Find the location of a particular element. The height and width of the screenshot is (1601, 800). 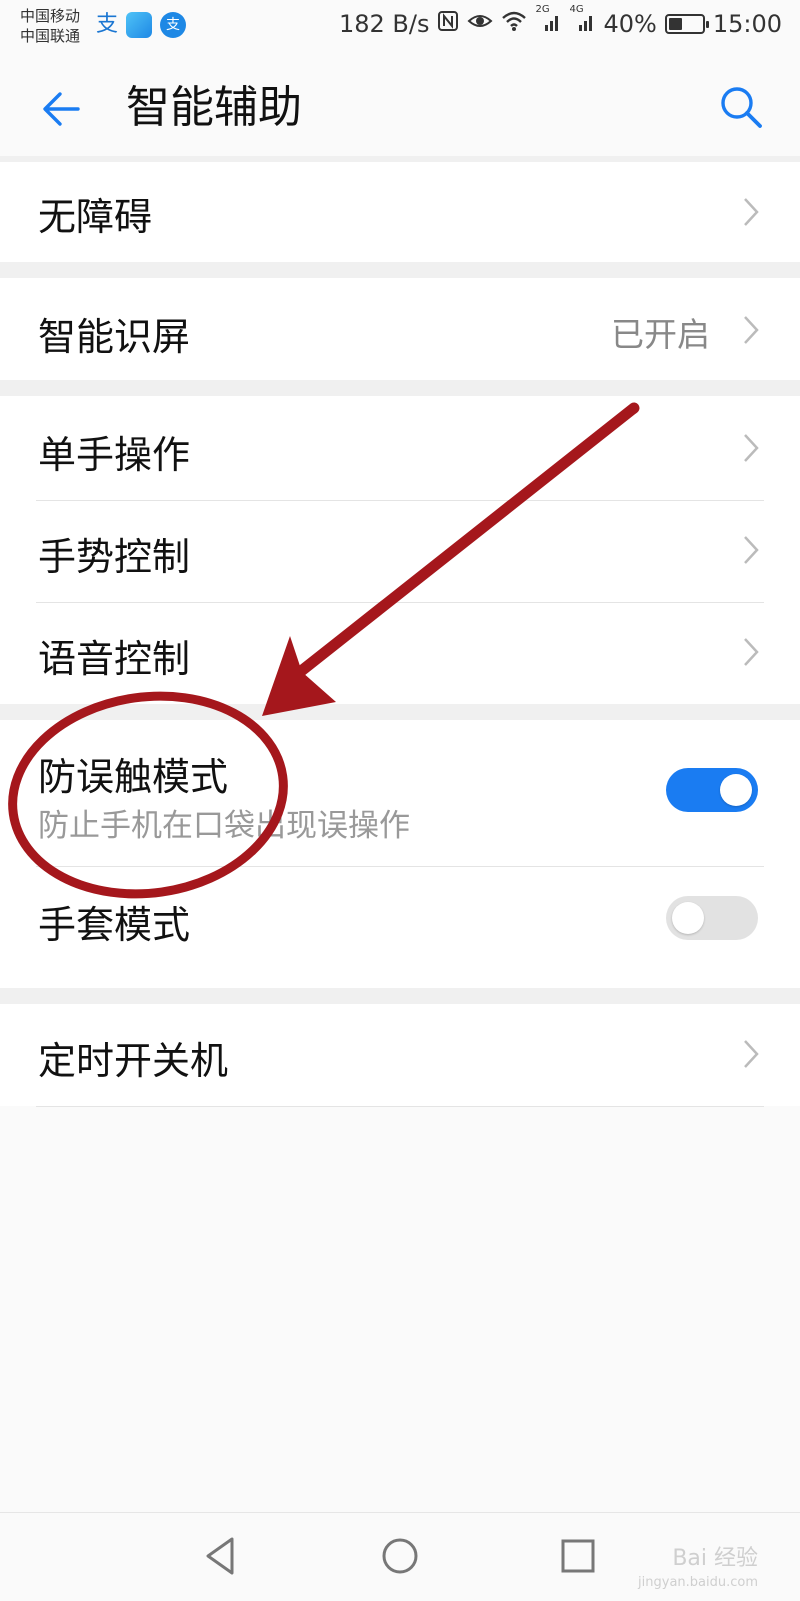

watermark: Bai 经验 jingyan.baidu.com is located at coordinates (698, 1571).